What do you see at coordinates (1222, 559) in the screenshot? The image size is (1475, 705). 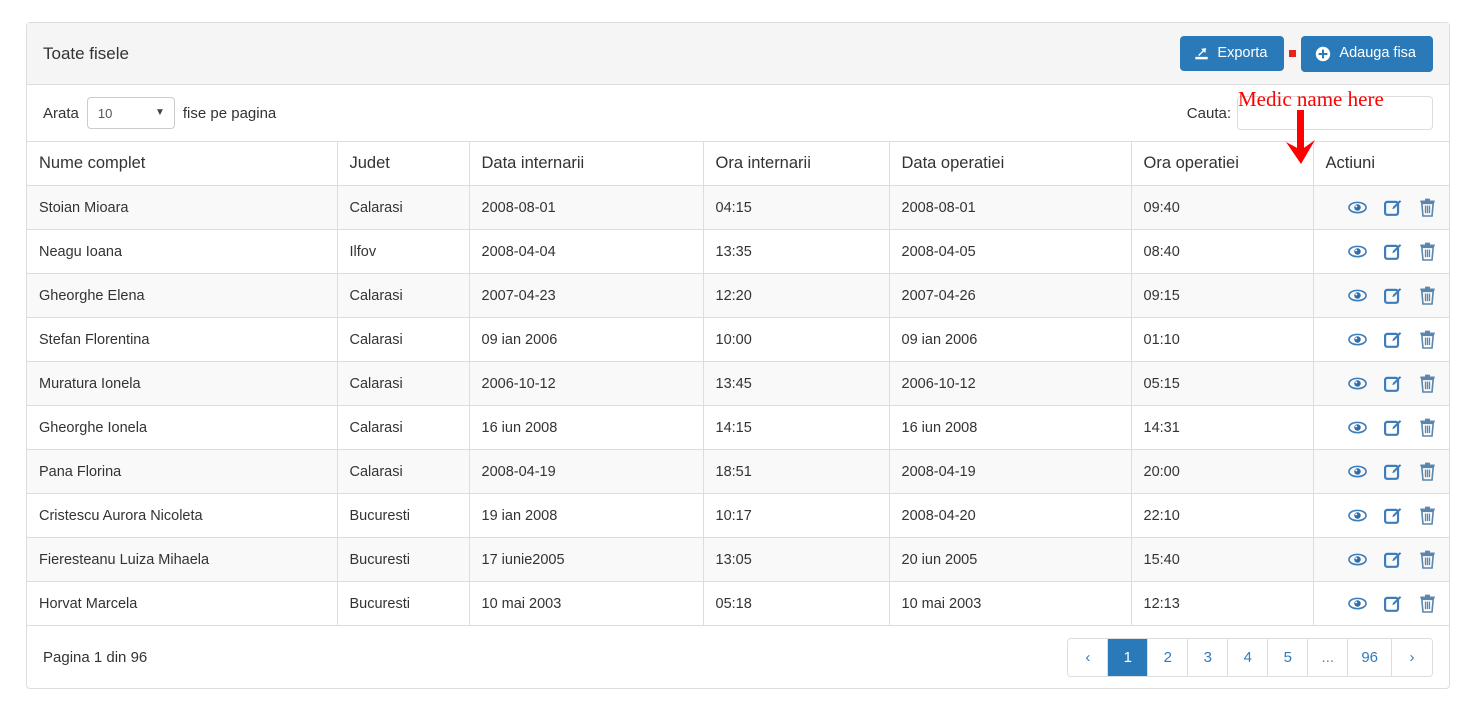 I see `cell-ora-operatiei: 15:40` at bounding box center [1222, 559].